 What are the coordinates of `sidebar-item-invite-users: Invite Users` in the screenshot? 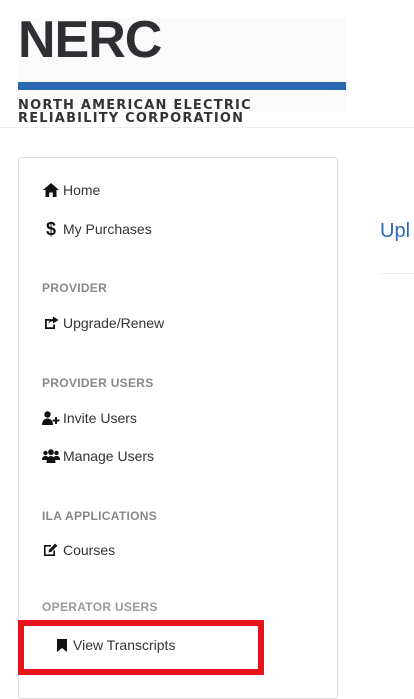 It's located at (89, 418).